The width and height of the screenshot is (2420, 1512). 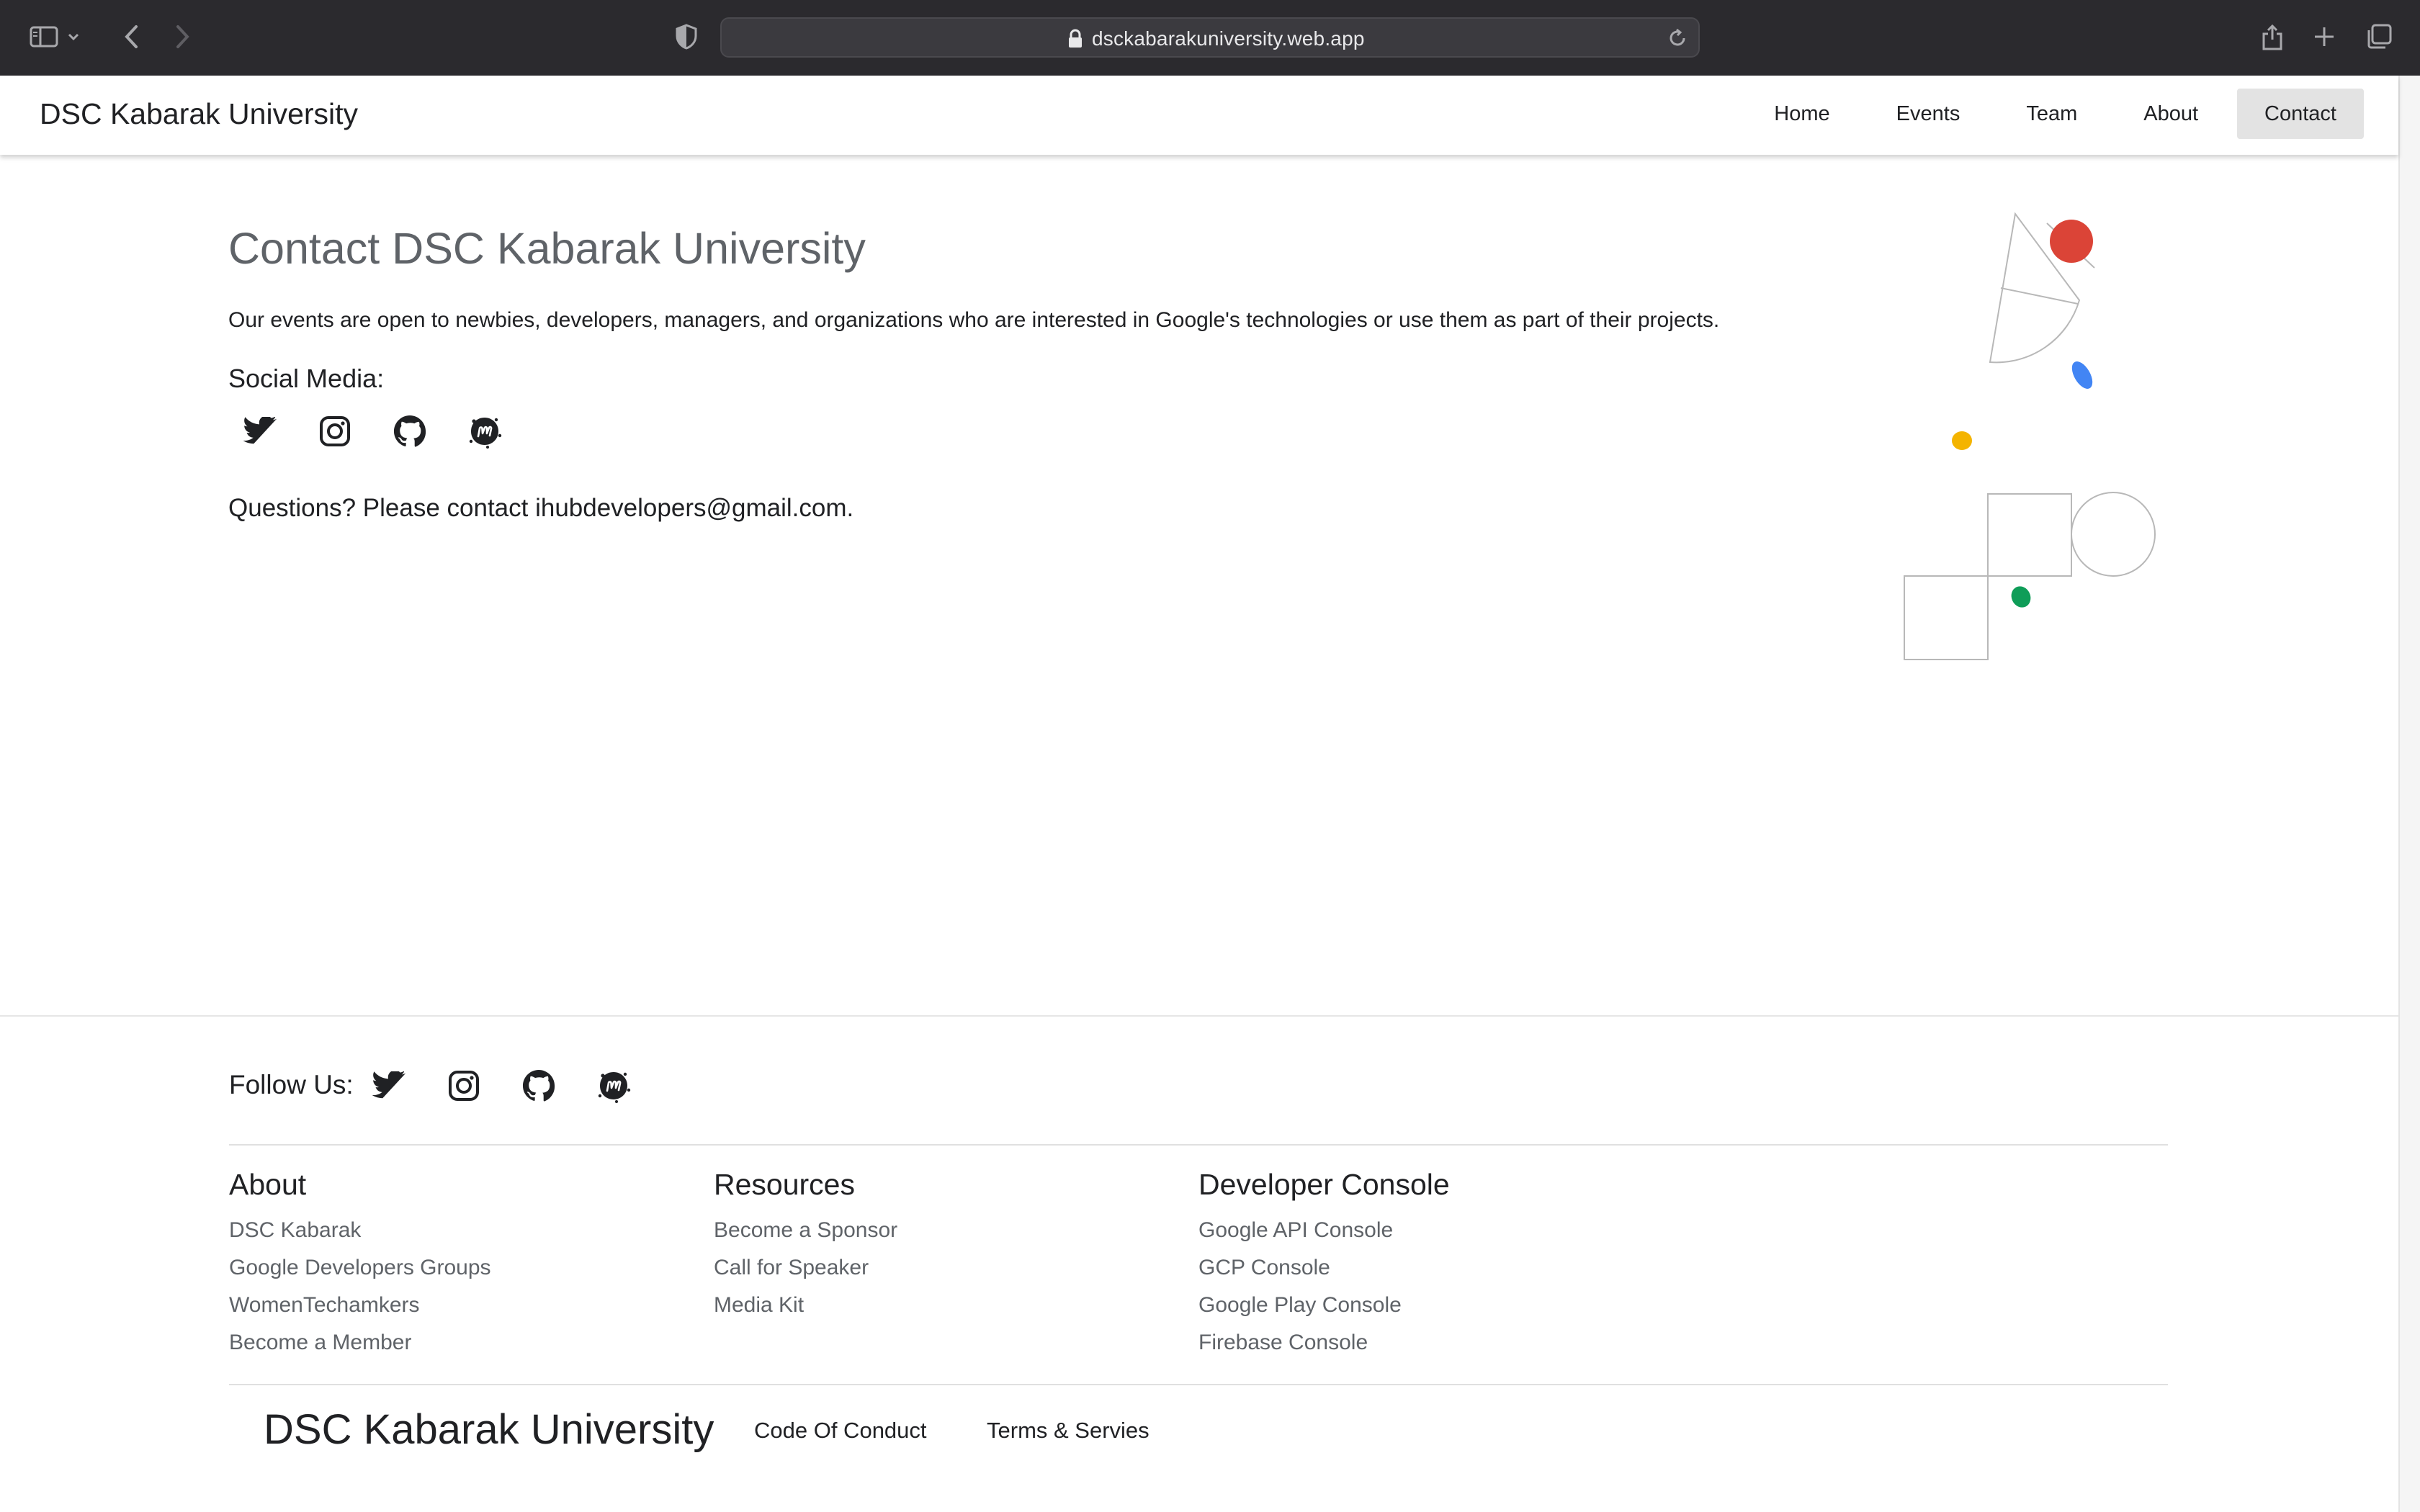 I want to click on blue-drop-shape, so click(x=2082, y=375).